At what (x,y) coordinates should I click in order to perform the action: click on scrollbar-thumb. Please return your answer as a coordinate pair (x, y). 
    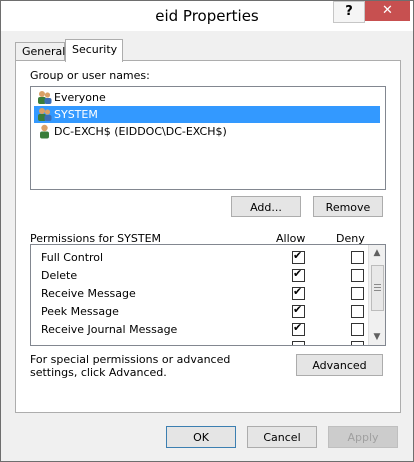
    Looking at the image, I should click on (377, 288).